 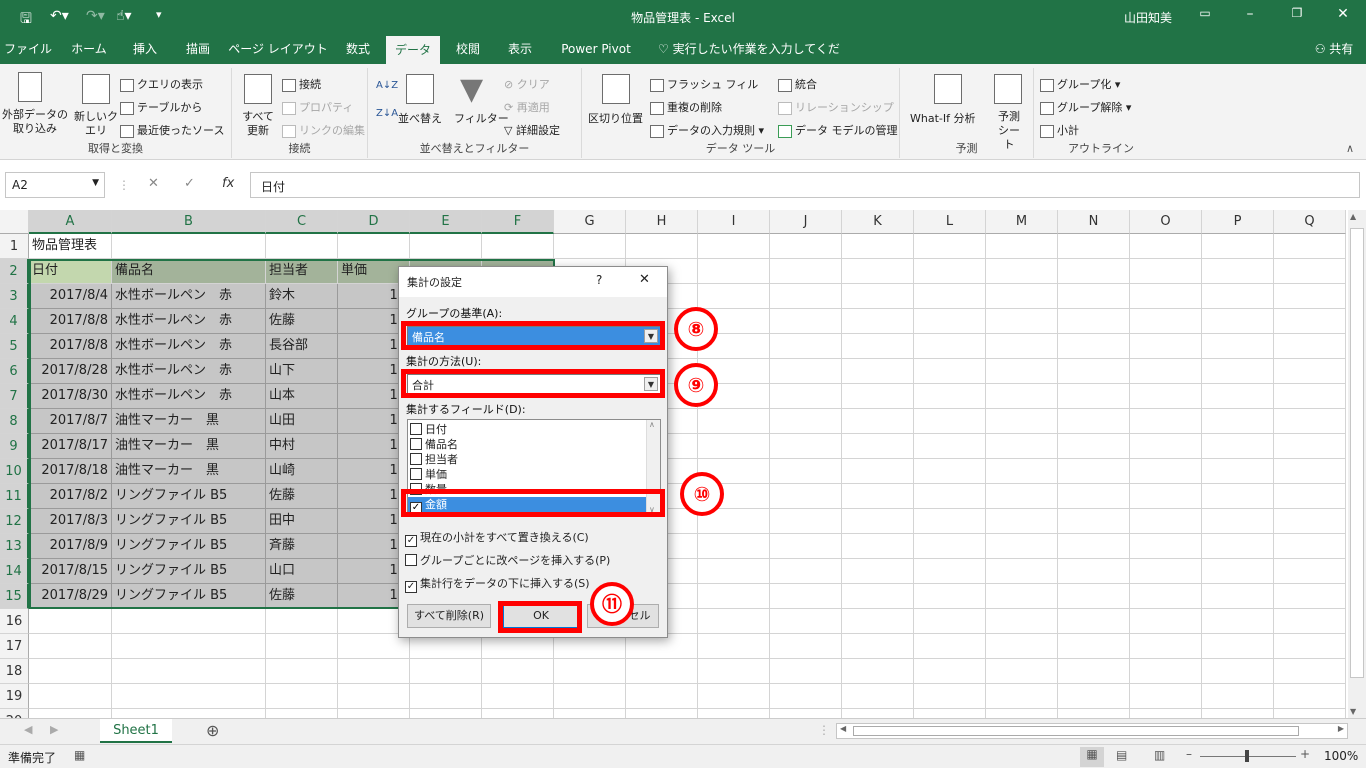 I want to click on close-icon: ✕, so click(x=1343, y=14).